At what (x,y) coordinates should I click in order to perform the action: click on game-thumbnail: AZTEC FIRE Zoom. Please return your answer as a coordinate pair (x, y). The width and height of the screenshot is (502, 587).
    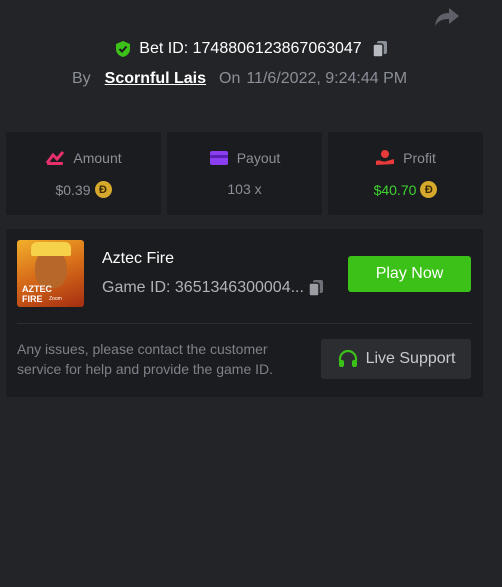
    Looking at the image, I should click on (50, 273).